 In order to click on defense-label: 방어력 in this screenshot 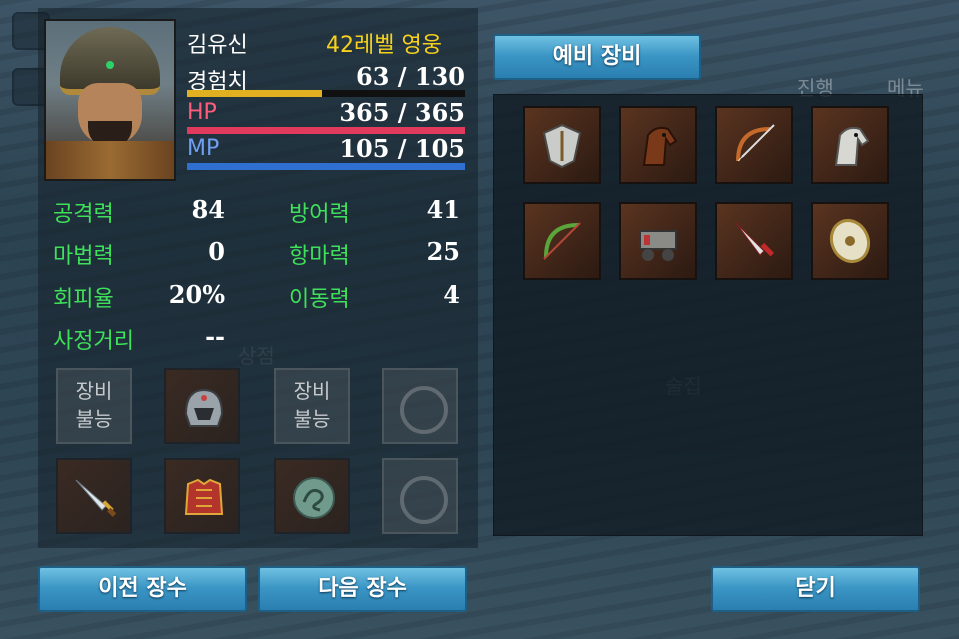, I will do `click(319, 214)`.